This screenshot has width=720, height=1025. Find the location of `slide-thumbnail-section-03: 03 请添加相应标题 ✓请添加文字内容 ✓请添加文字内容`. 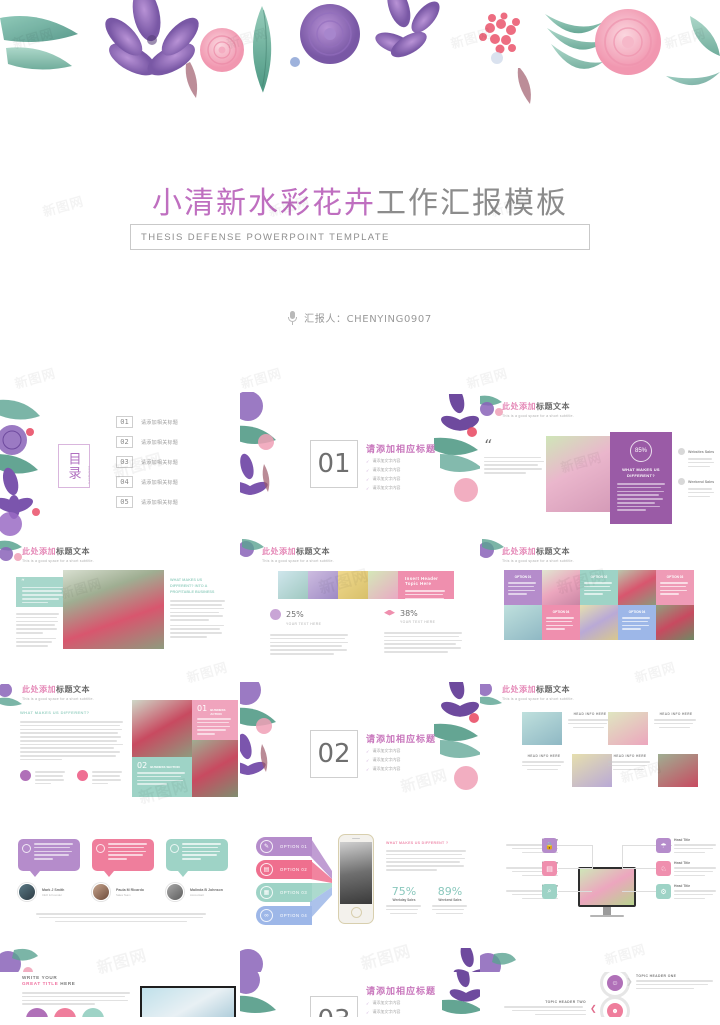

slide-thumbnail-section-03: 03 请添加相应标题 ✓请添加文字内容 ✓请添加文字内容 is located at coordinates (360, 994).